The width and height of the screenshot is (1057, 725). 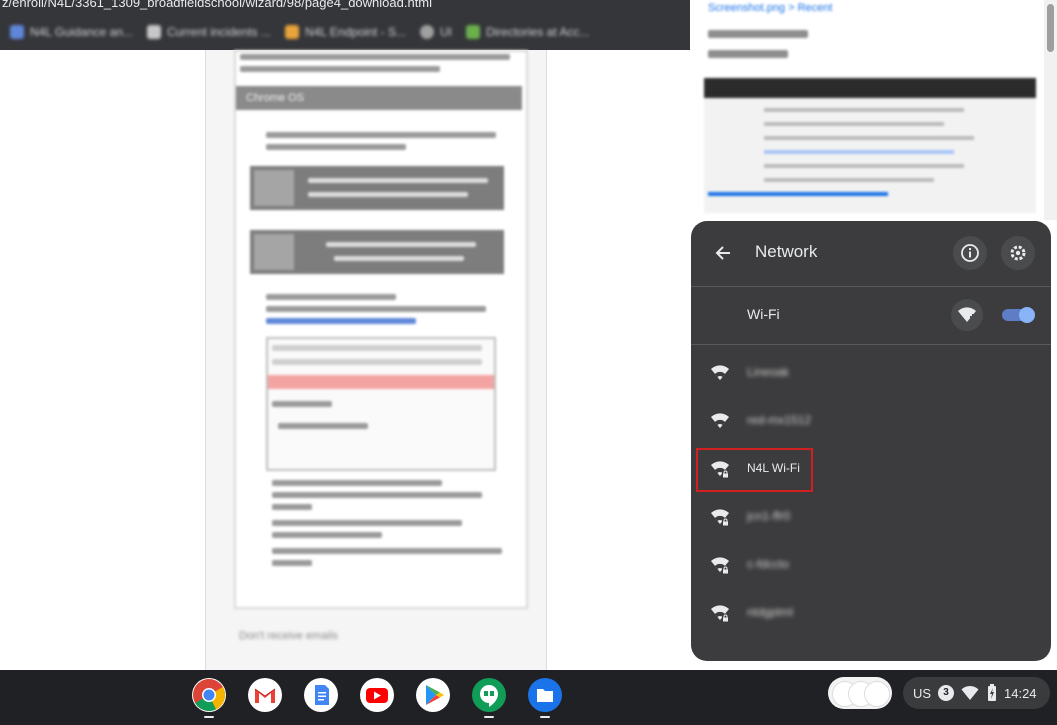 I want to click on back-button, so click(x=723, y=253).